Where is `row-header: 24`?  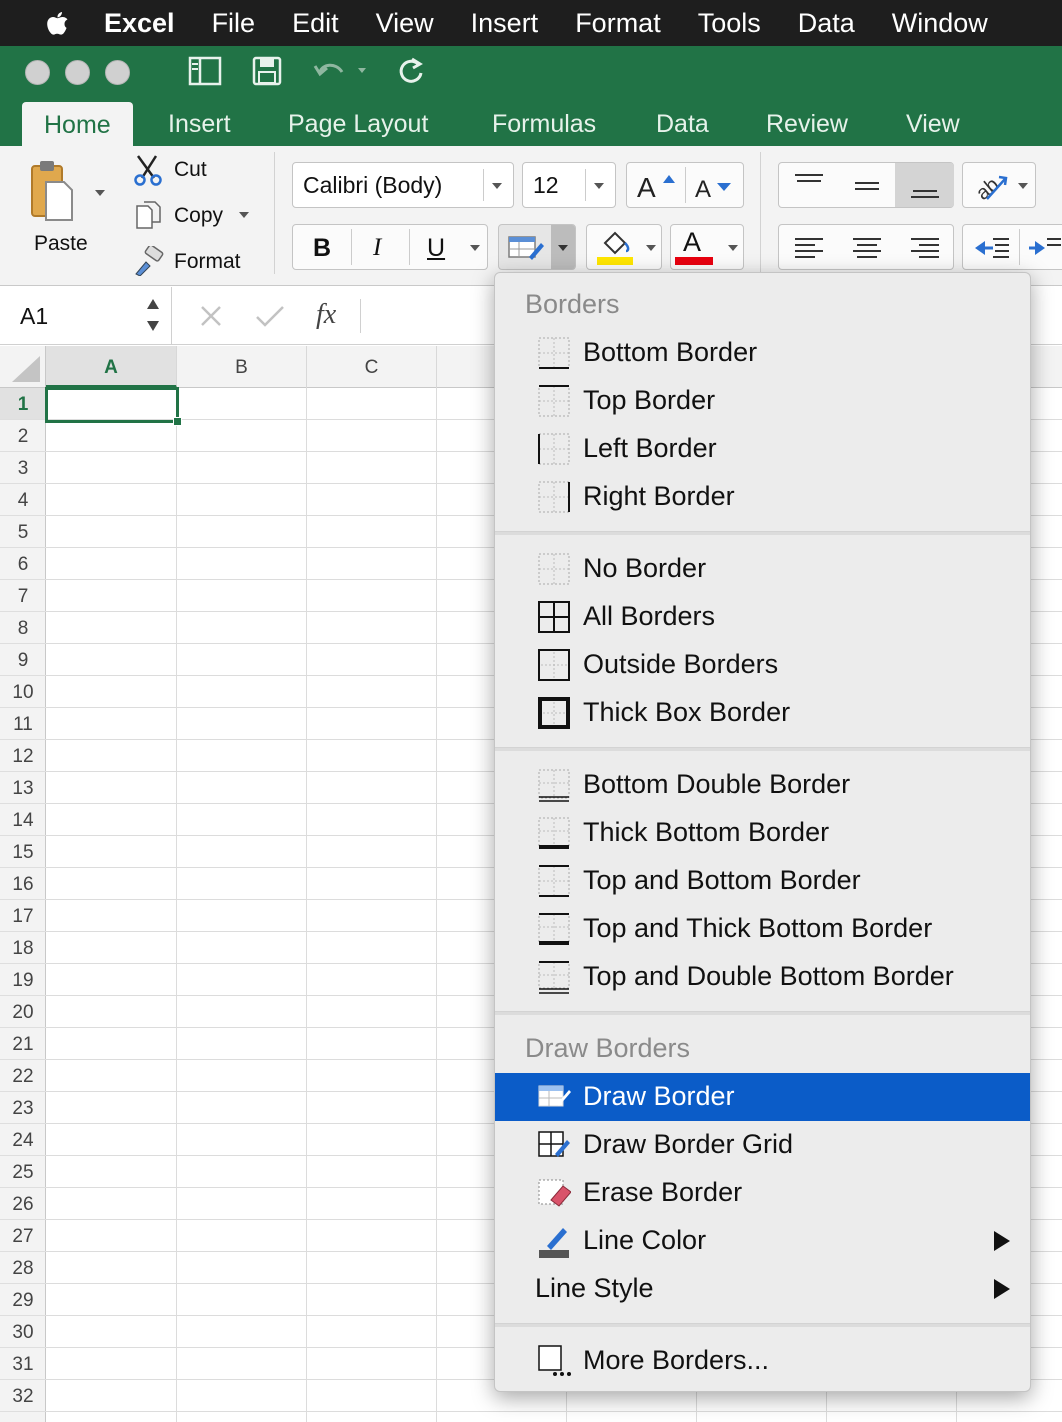
row-header: 24 is located at coordinates (23, 1140).